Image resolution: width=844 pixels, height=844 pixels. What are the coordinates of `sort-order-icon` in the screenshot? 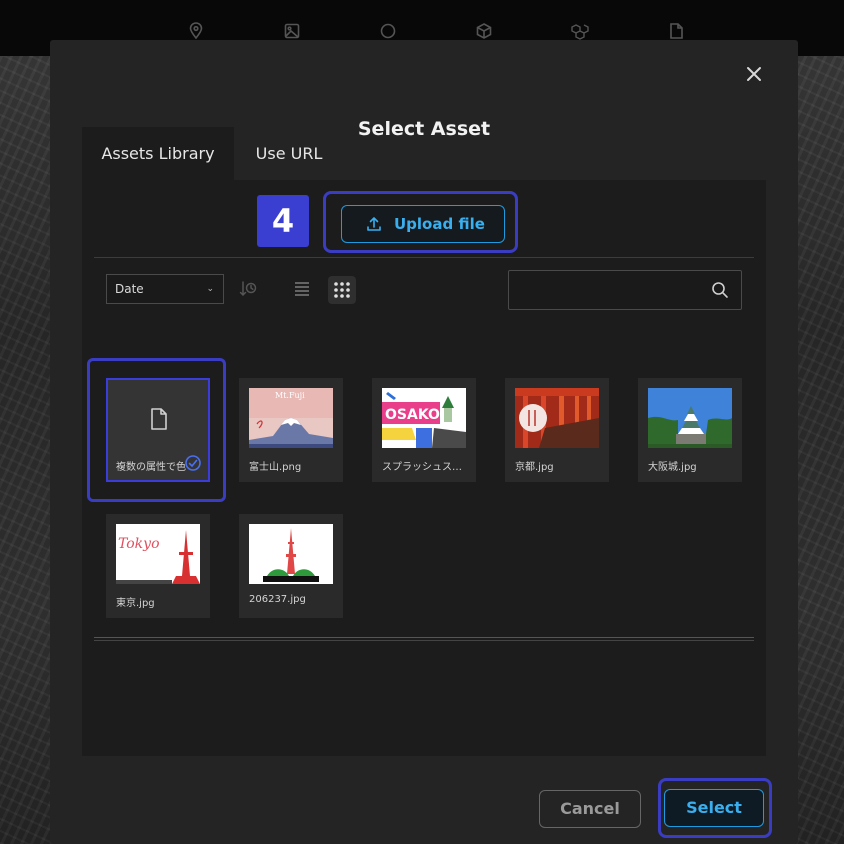 It's located at (248, 289).